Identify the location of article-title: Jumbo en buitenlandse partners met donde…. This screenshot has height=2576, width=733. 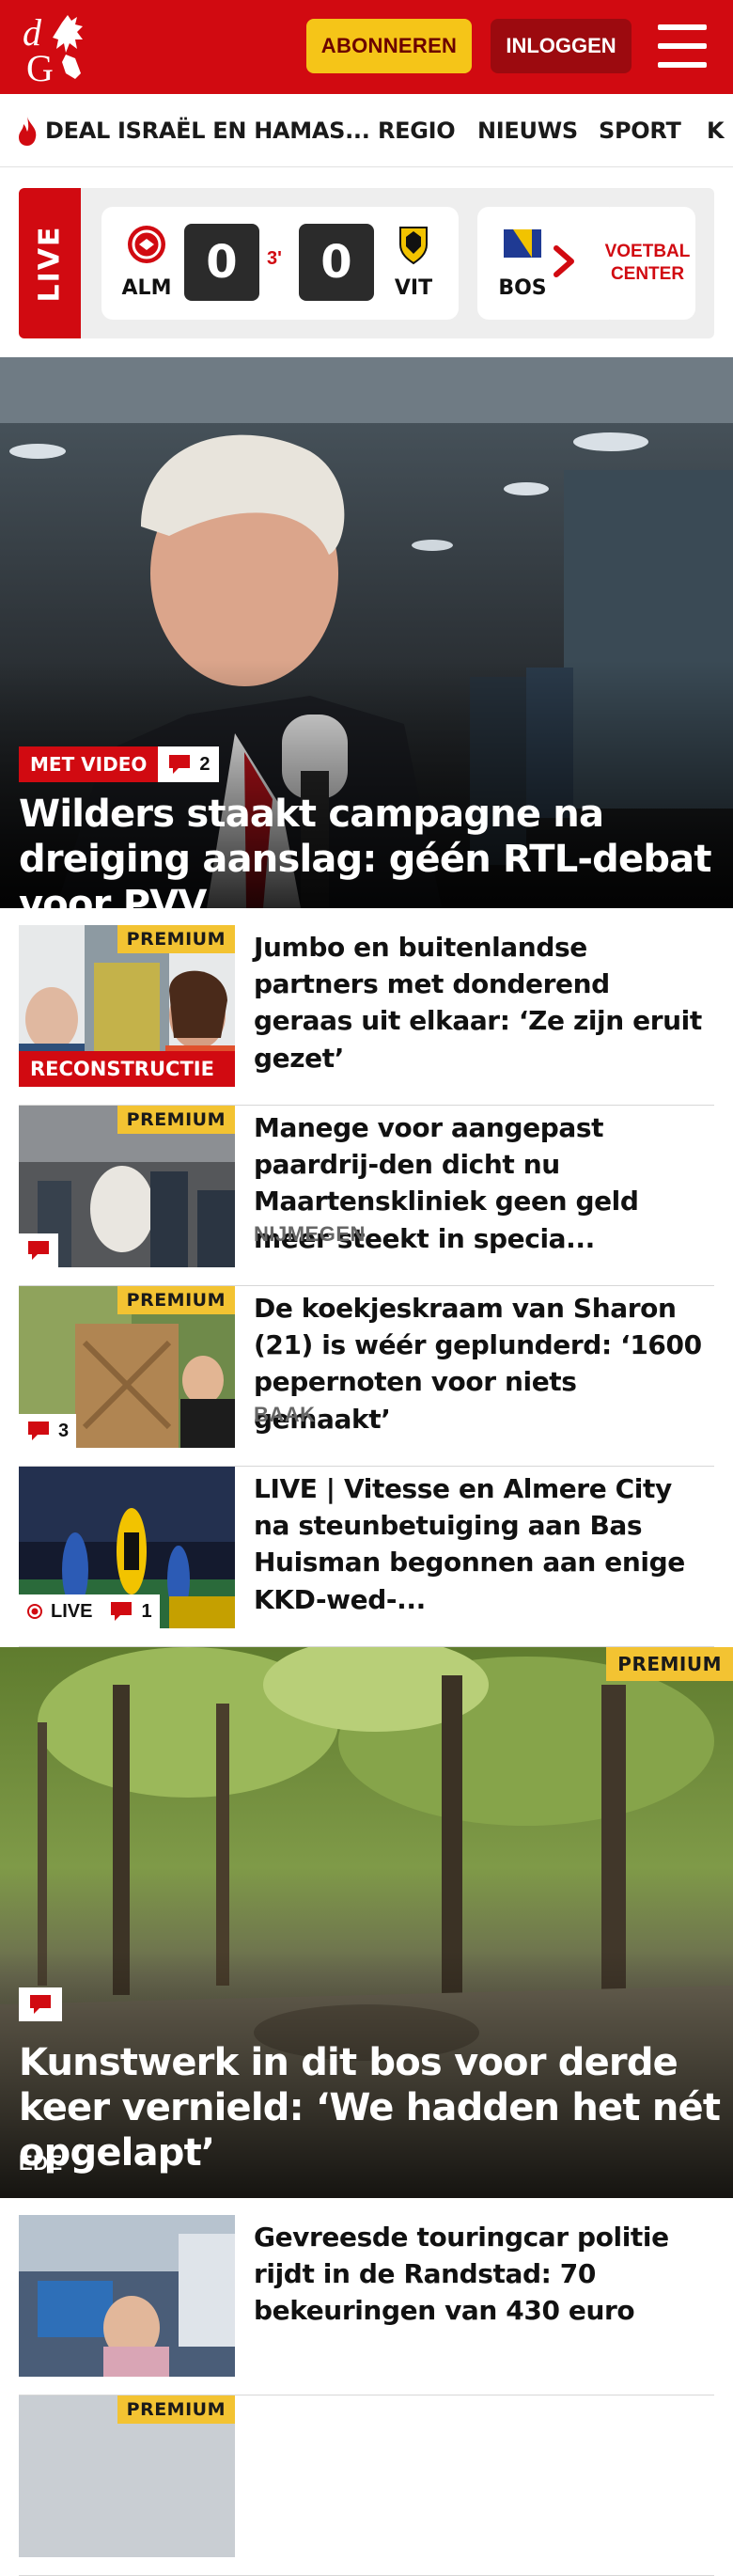
(484, 1003).